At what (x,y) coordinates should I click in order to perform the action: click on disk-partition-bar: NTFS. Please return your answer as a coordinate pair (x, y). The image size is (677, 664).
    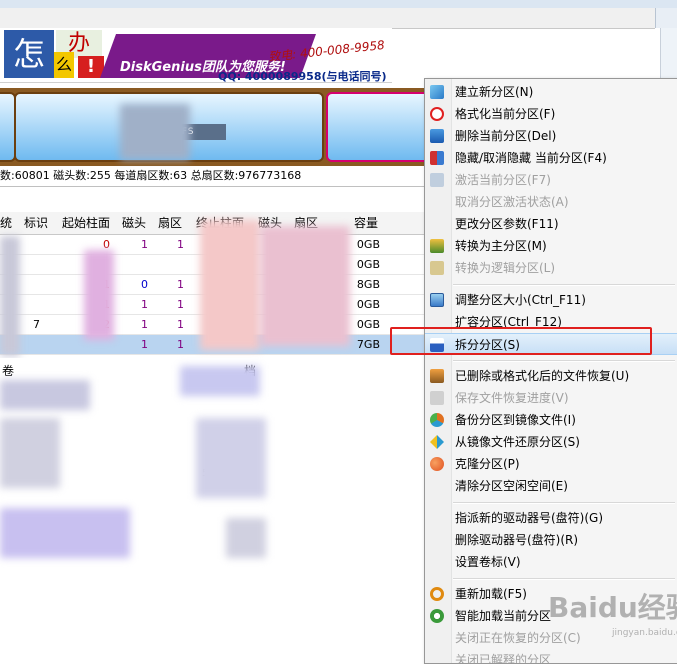
    Looking at the image, I should click on (217, 127).